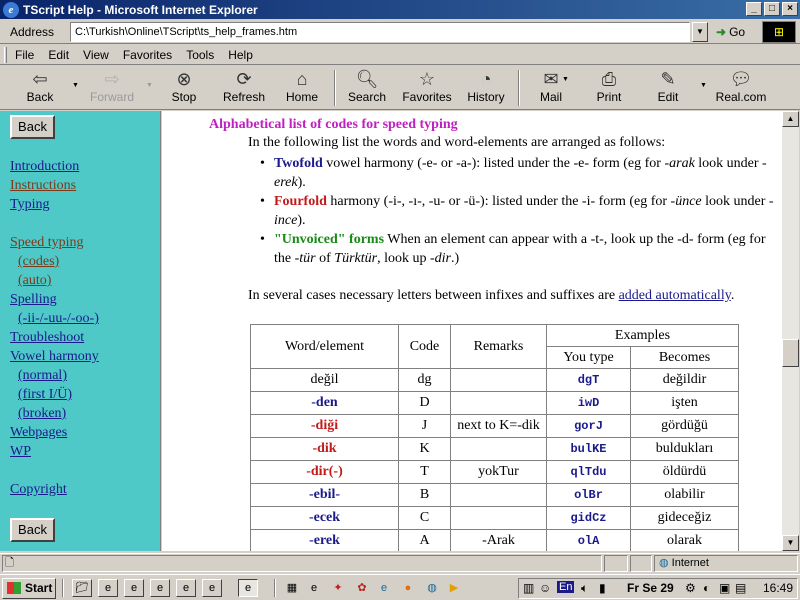 Image resolution: width=800 pixels, height=600 pixels. Describe the element at coordinates (790, 119) in the screenshot. I see `scroll-up-button: ▲` at that location.